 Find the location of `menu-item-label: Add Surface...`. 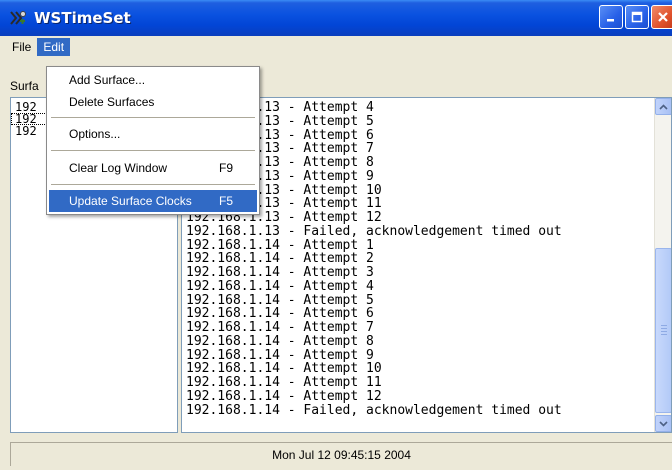

menu-item-label: Add Surface... is located at coordinates (107, 80).